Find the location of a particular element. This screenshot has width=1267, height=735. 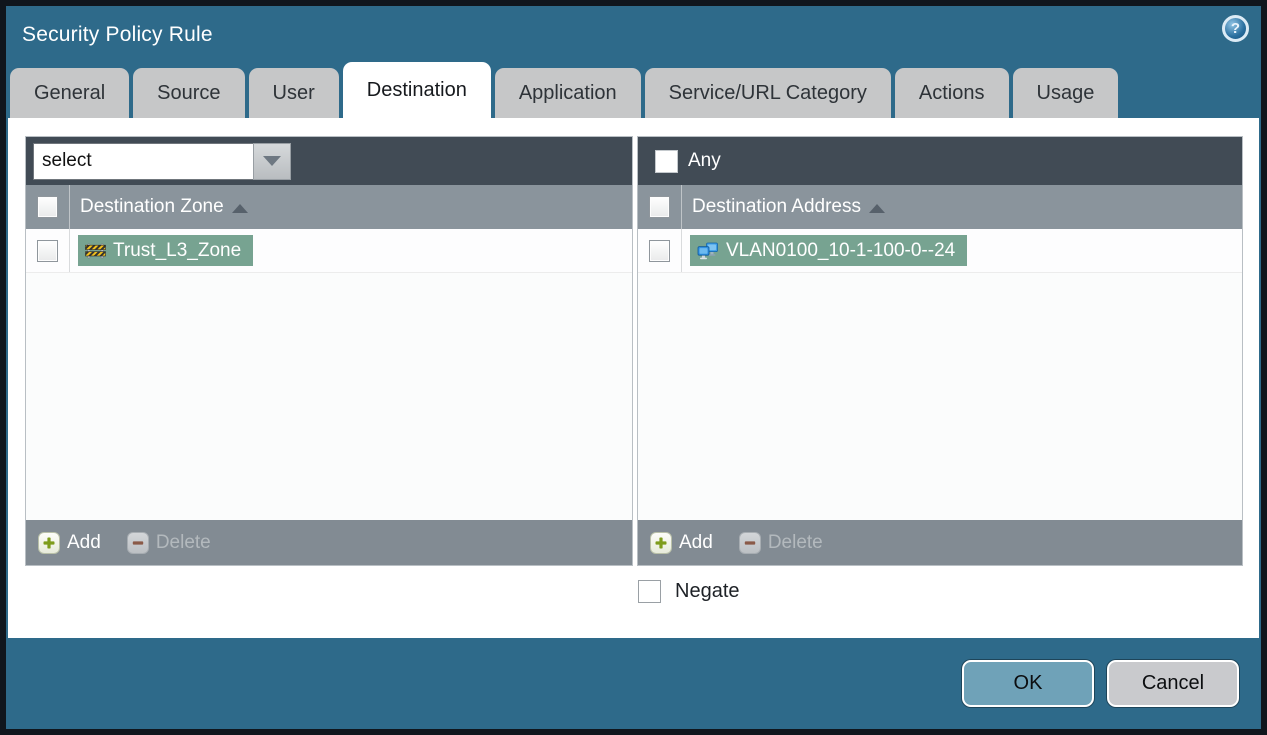

zone-select-all-checkbox is located at coordinates (47, 207).